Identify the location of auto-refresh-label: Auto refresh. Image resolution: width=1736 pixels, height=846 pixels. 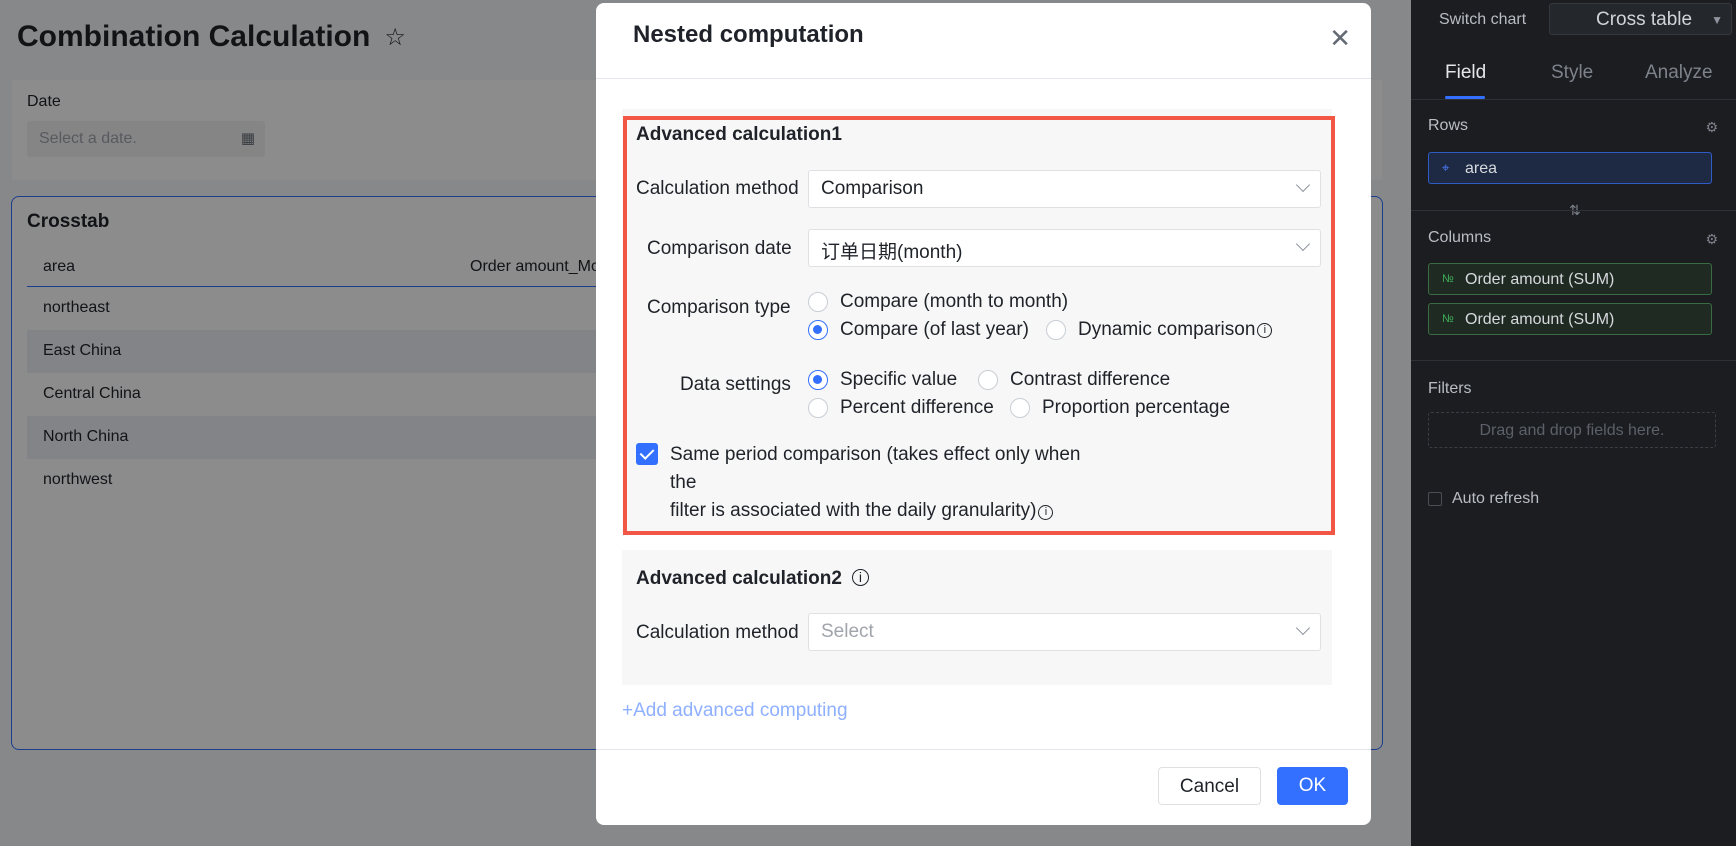
(1496, 498).